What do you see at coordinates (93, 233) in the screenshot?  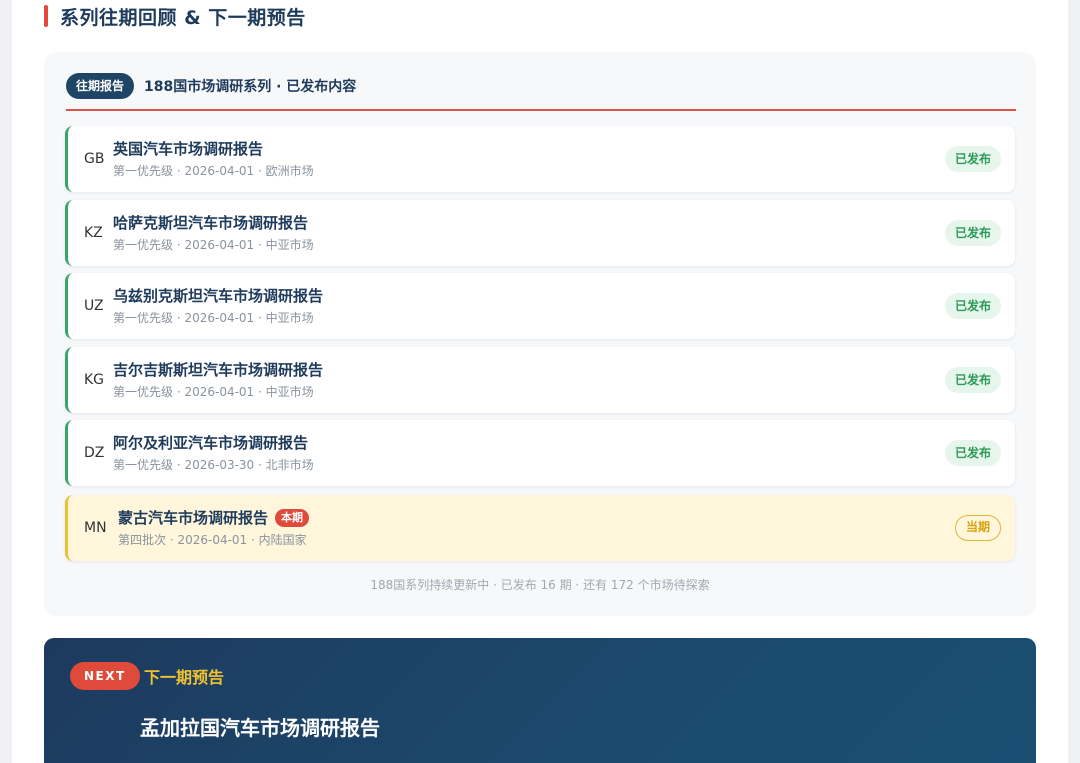 I see `country-code: KZ` at bounding box center [93, 233].